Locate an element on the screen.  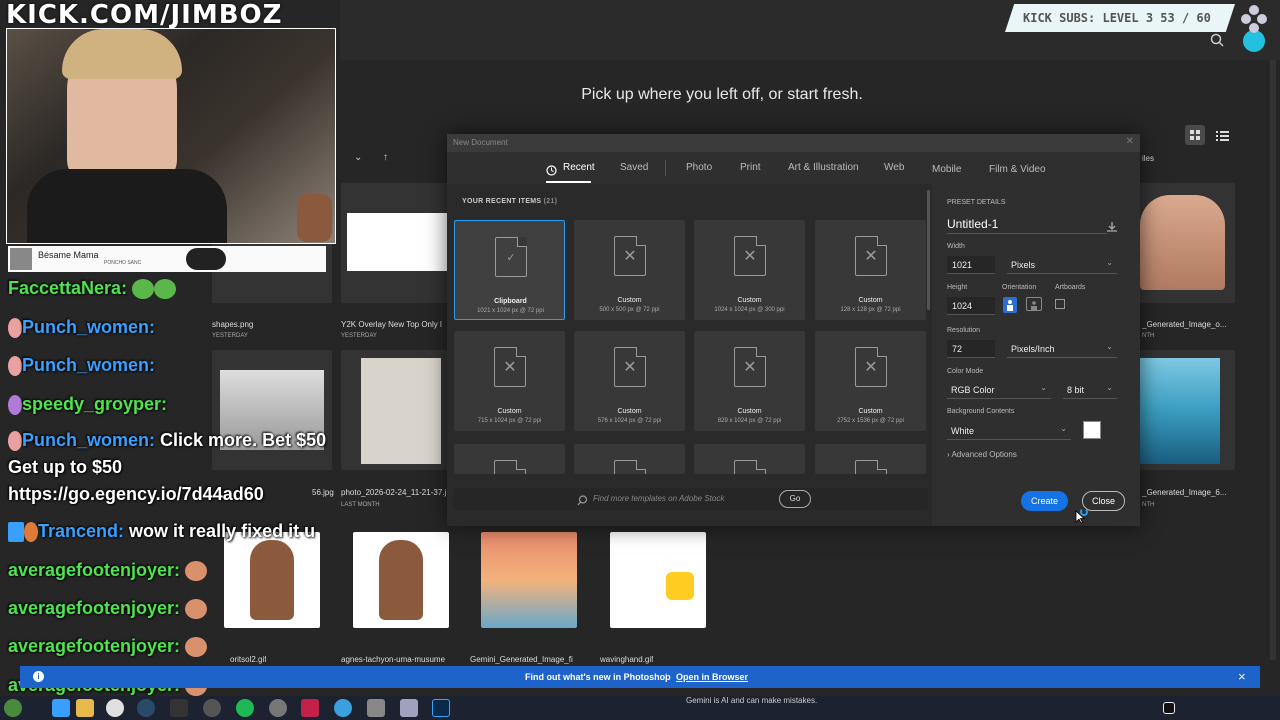
preset-card: ✕ Custom 715 x 1024 px @ 72 ppi is located at coordinates (509, 381).